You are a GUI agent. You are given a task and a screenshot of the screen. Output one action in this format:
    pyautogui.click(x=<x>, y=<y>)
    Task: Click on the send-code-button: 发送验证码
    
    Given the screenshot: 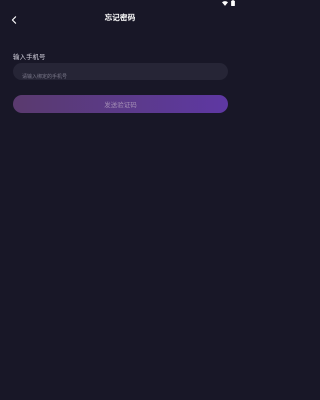 What is the action you would take?
    pyautogui.click(x=120, y=104)
    